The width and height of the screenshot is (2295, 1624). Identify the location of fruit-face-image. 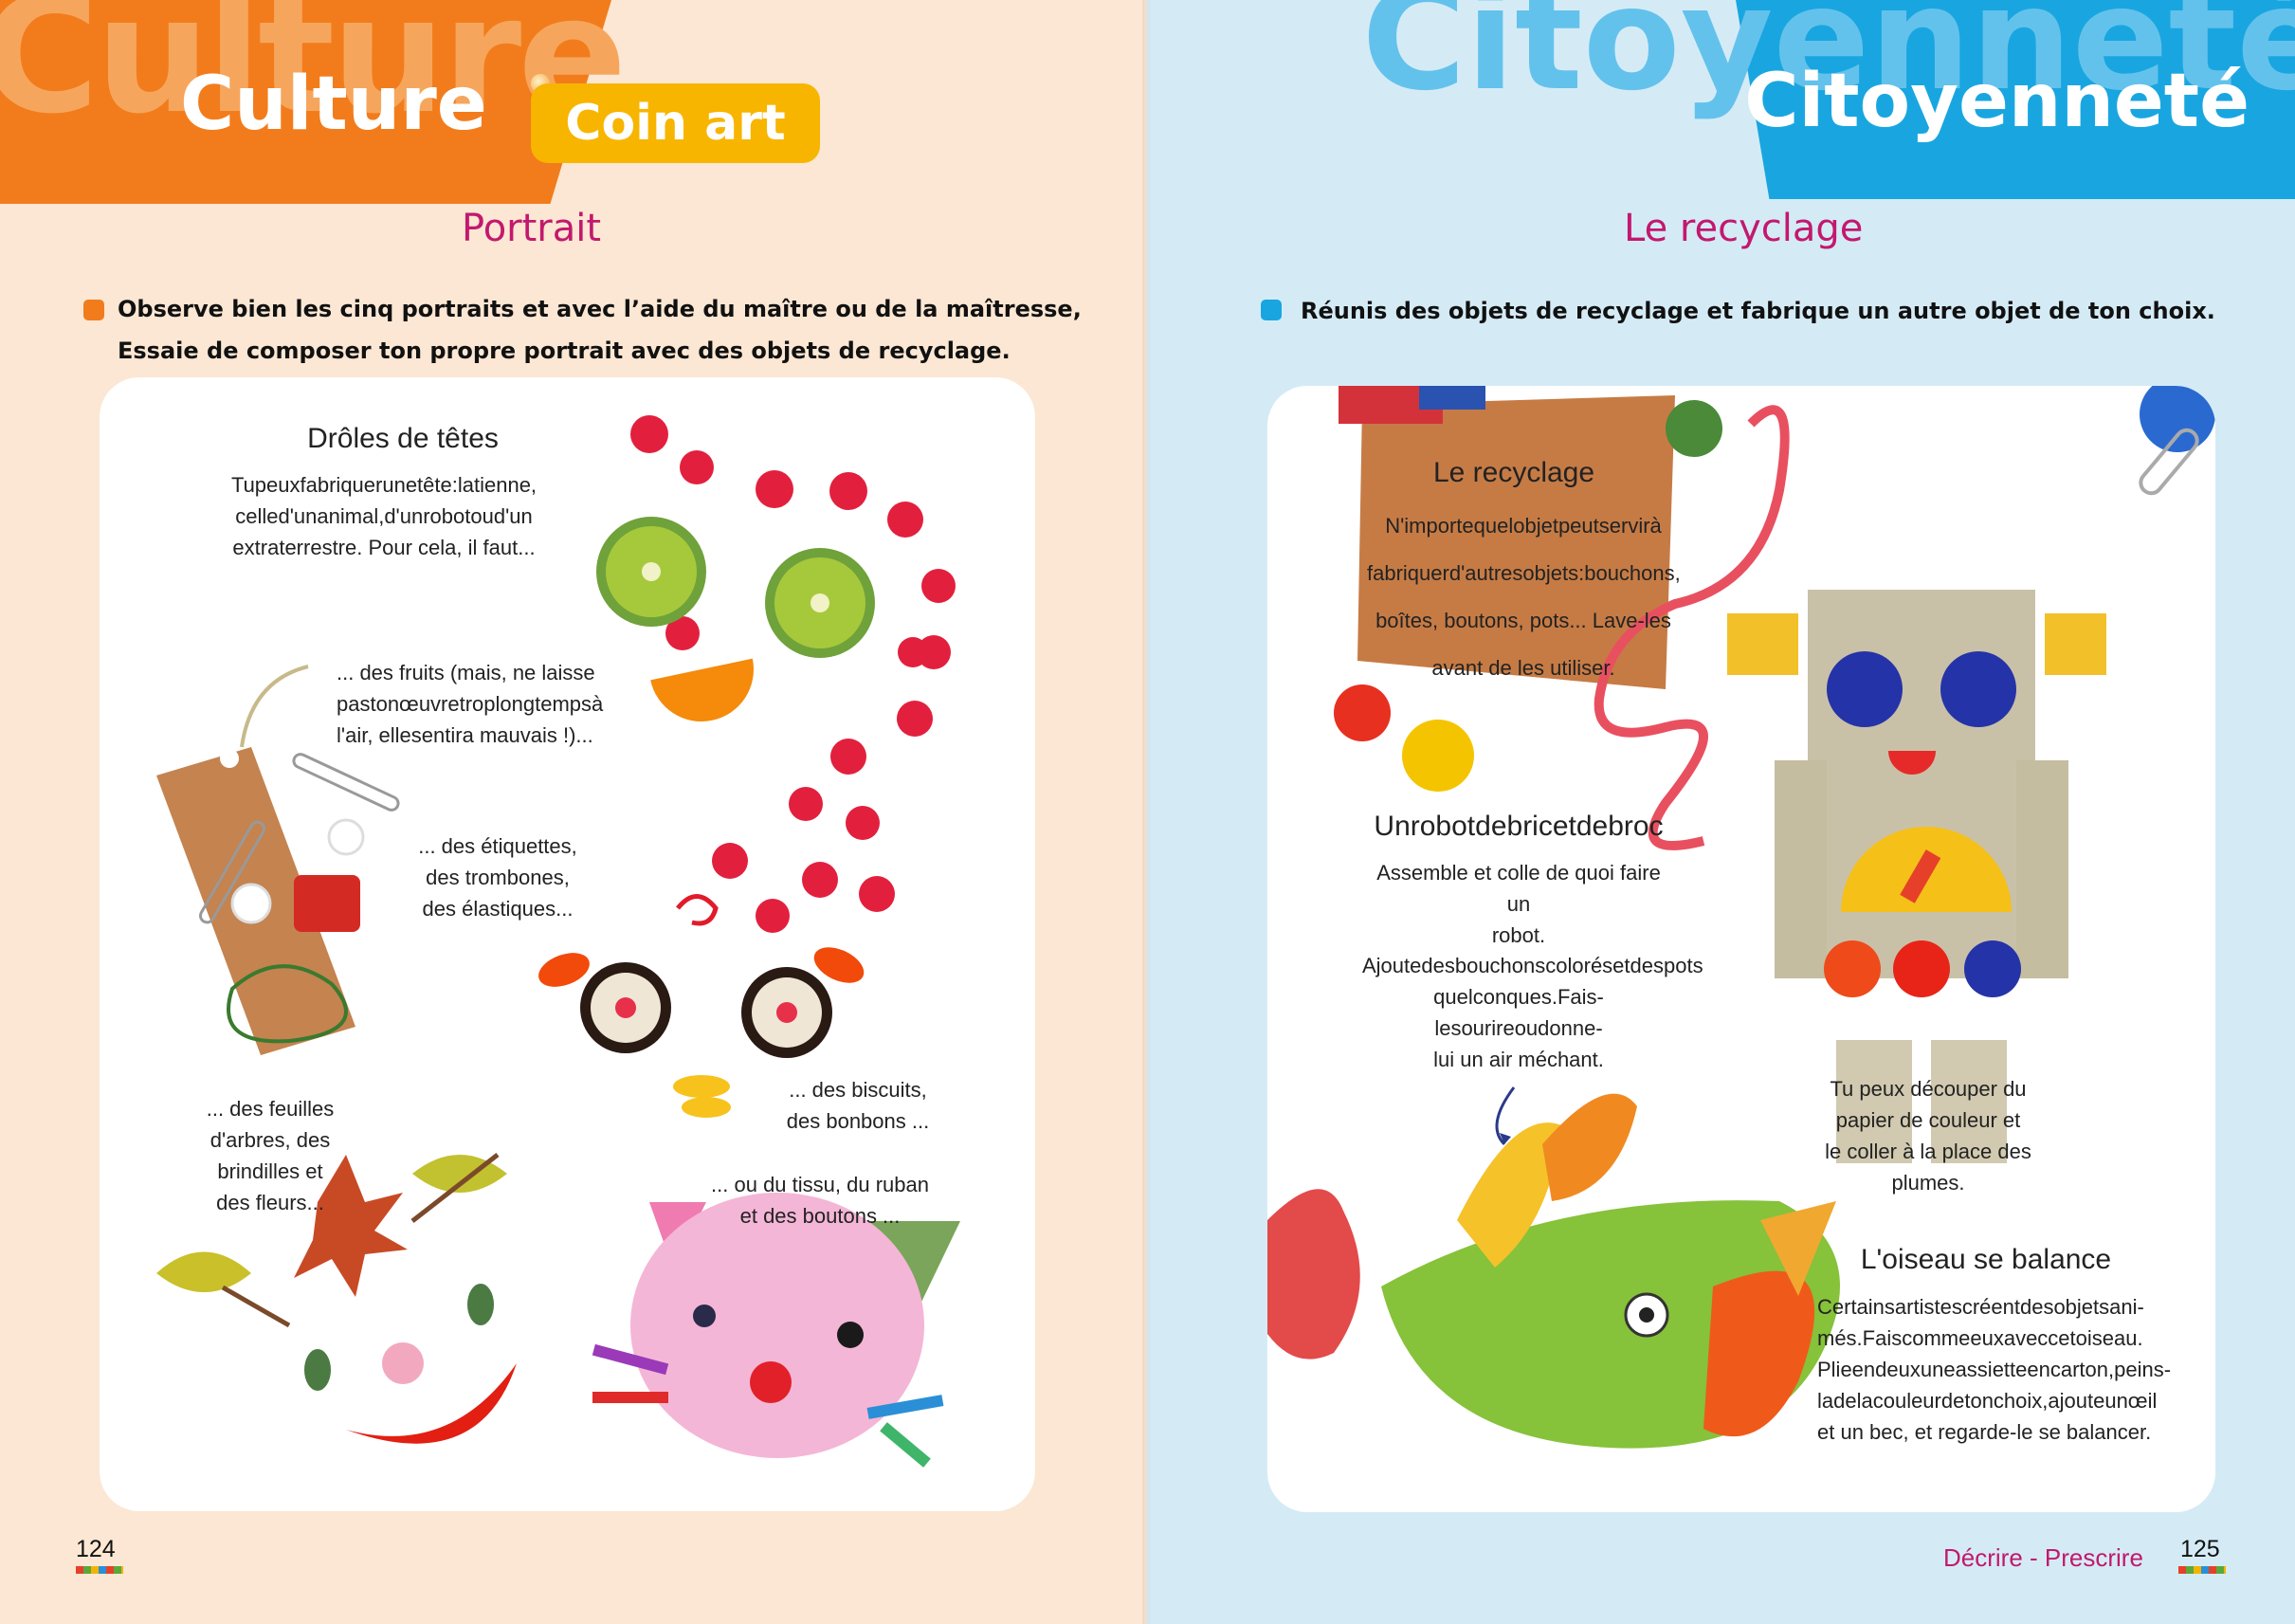
(776, 674).